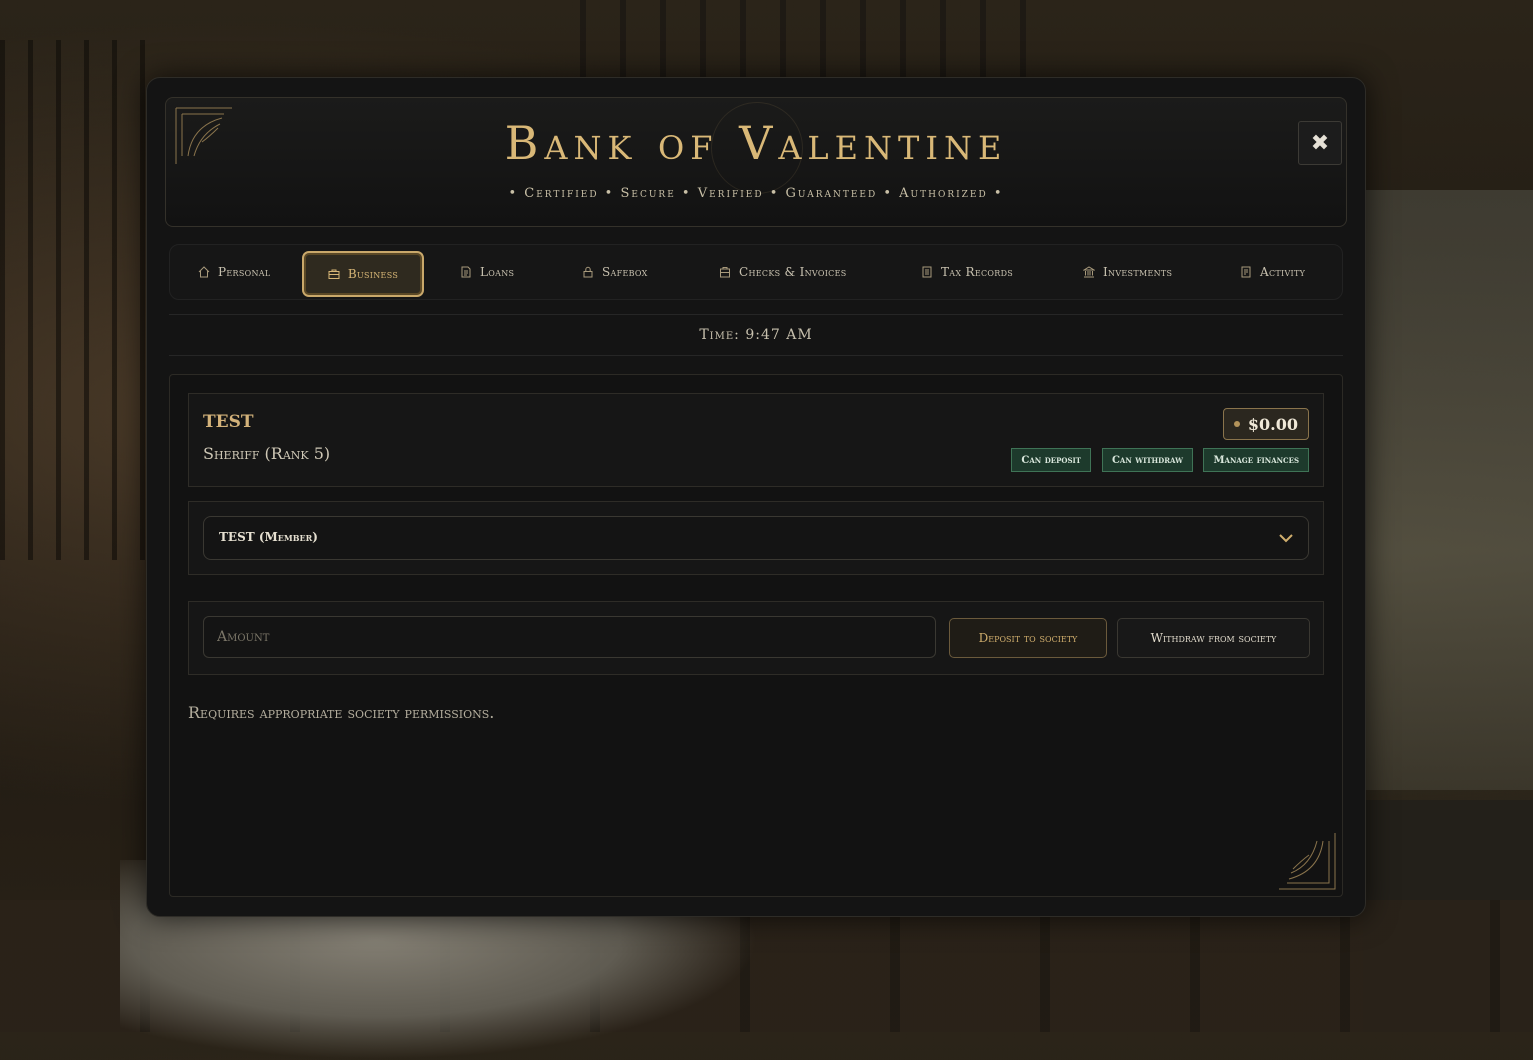 The width and height of the screenshot is (1533, 1060). What do you see at coordinates (228, 422) in the screenshot?
I see `business-name: TEST` at bounding box center [228, 422].